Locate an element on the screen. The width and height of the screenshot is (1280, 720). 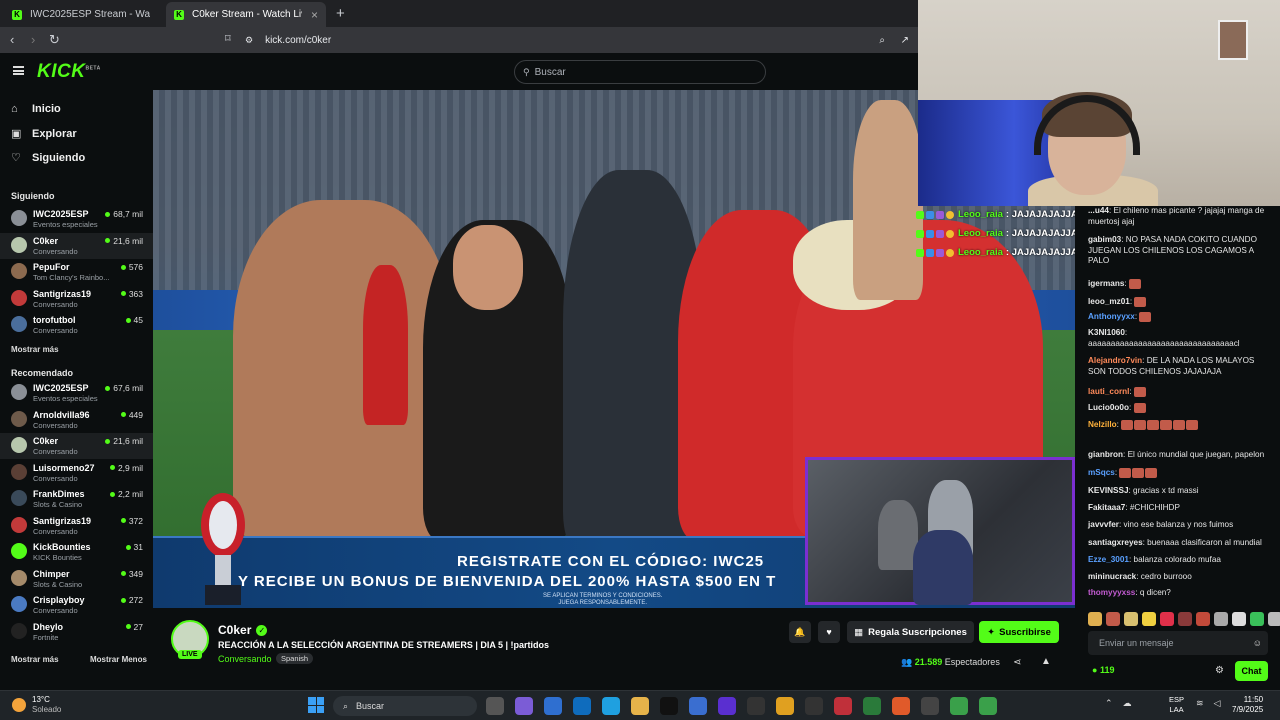
nav-following: ♡ Siguiendo is located at coordinates (48, 158).